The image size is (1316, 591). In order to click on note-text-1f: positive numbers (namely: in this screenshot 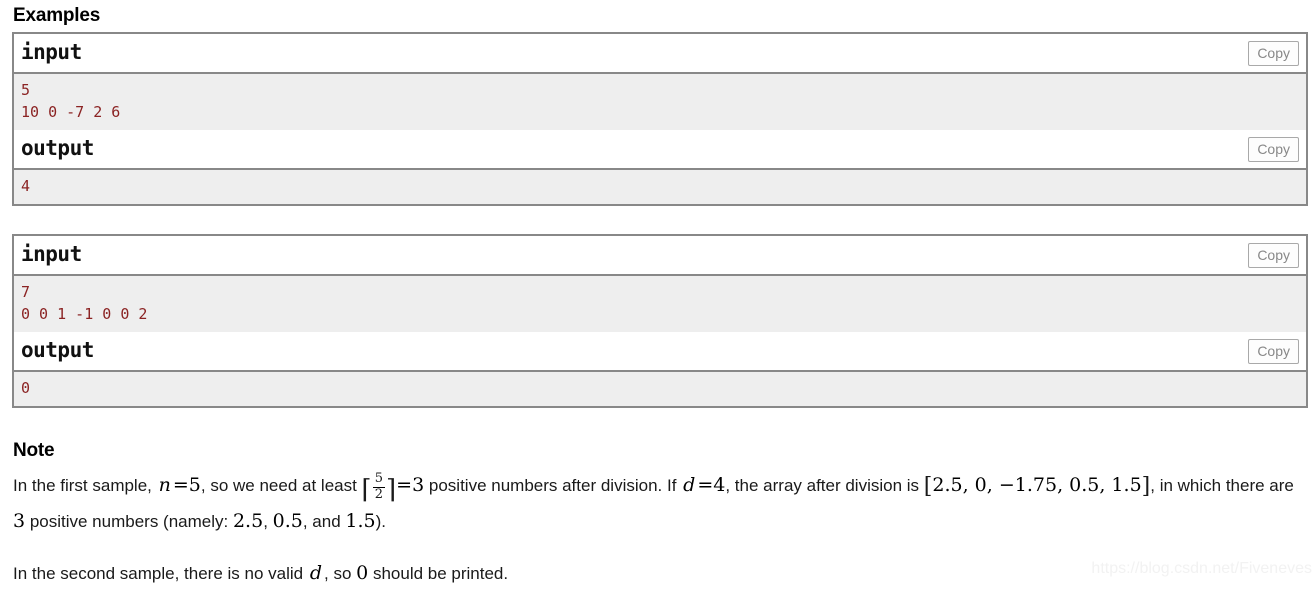, I will do `click(129, 521)`.